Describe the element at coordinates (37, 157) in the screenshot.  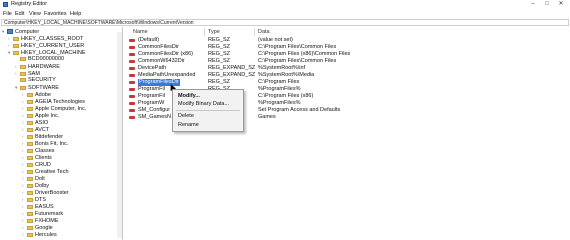
I see `tree-item-clients: › Clients` at that location.